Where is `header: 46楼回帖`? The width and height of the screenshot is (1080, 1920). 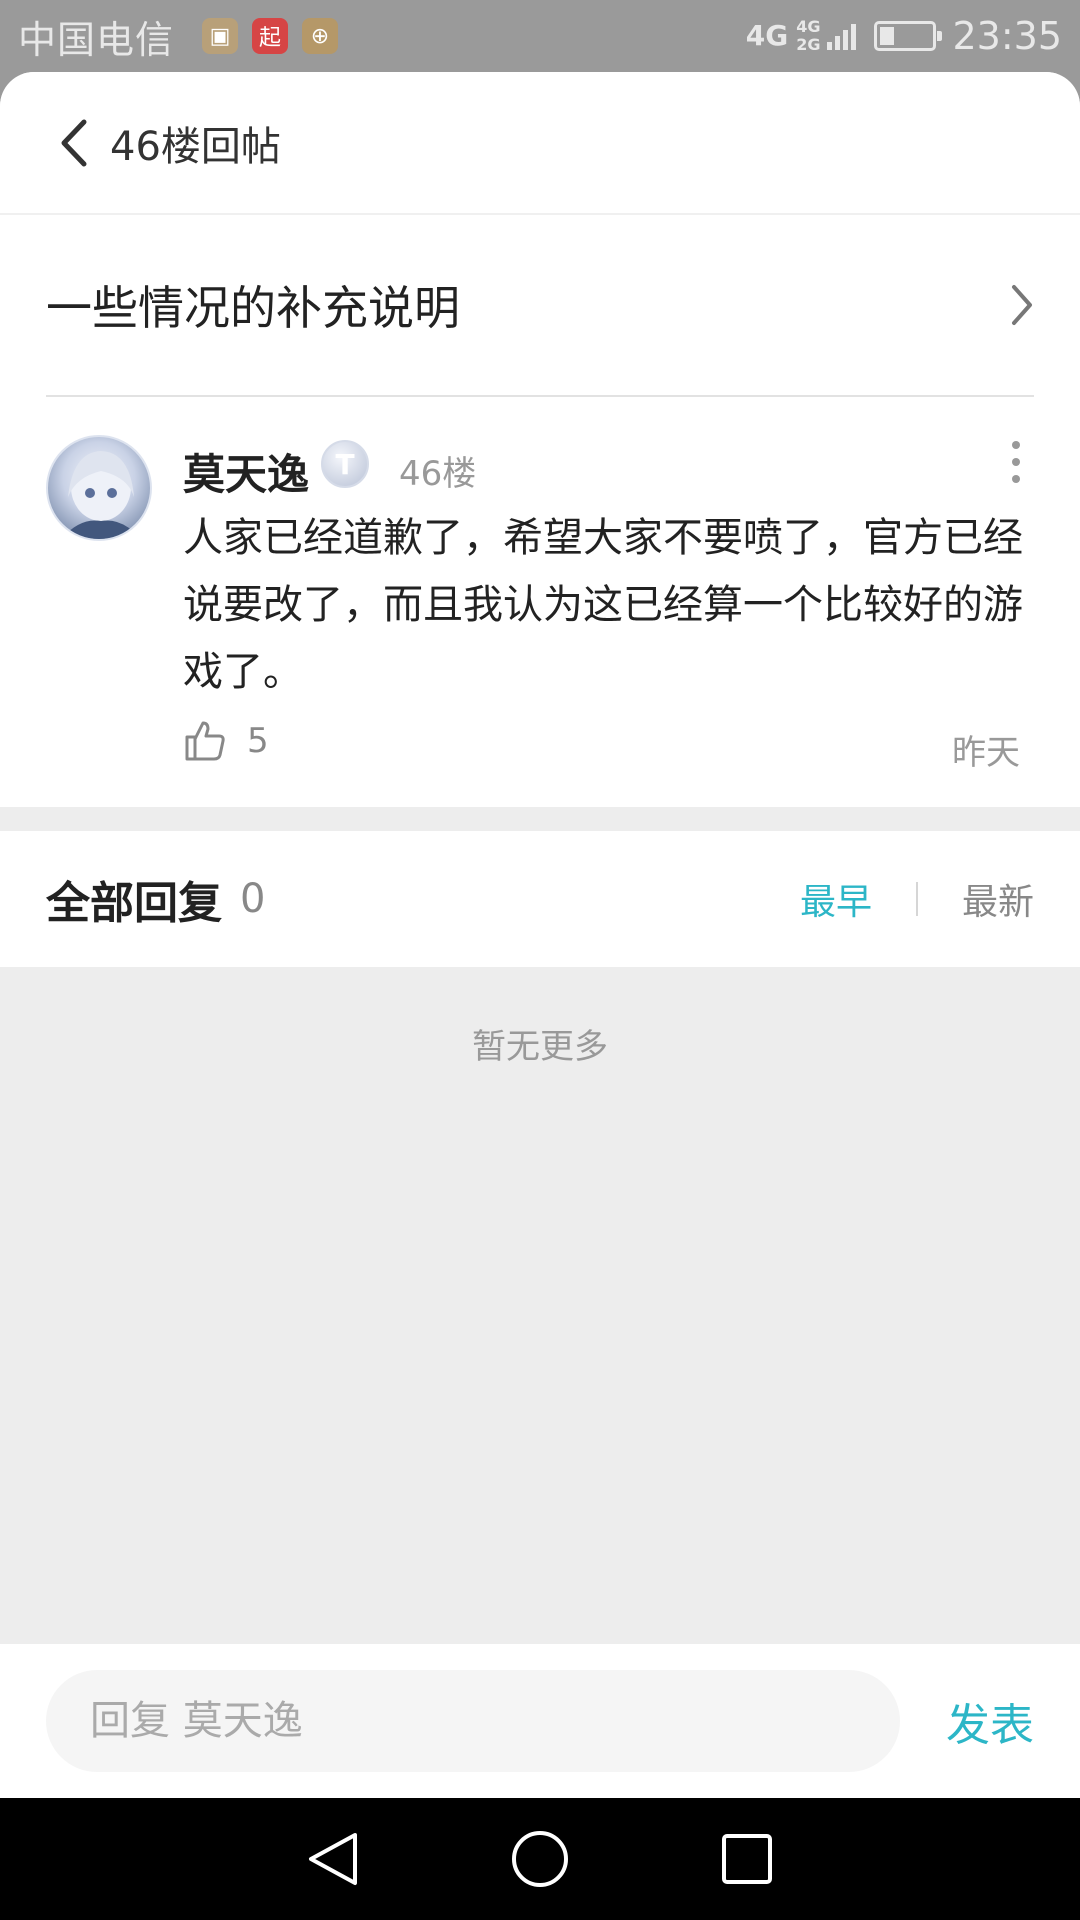 header: 46楼回帖 is located at coordinates (540, 143).